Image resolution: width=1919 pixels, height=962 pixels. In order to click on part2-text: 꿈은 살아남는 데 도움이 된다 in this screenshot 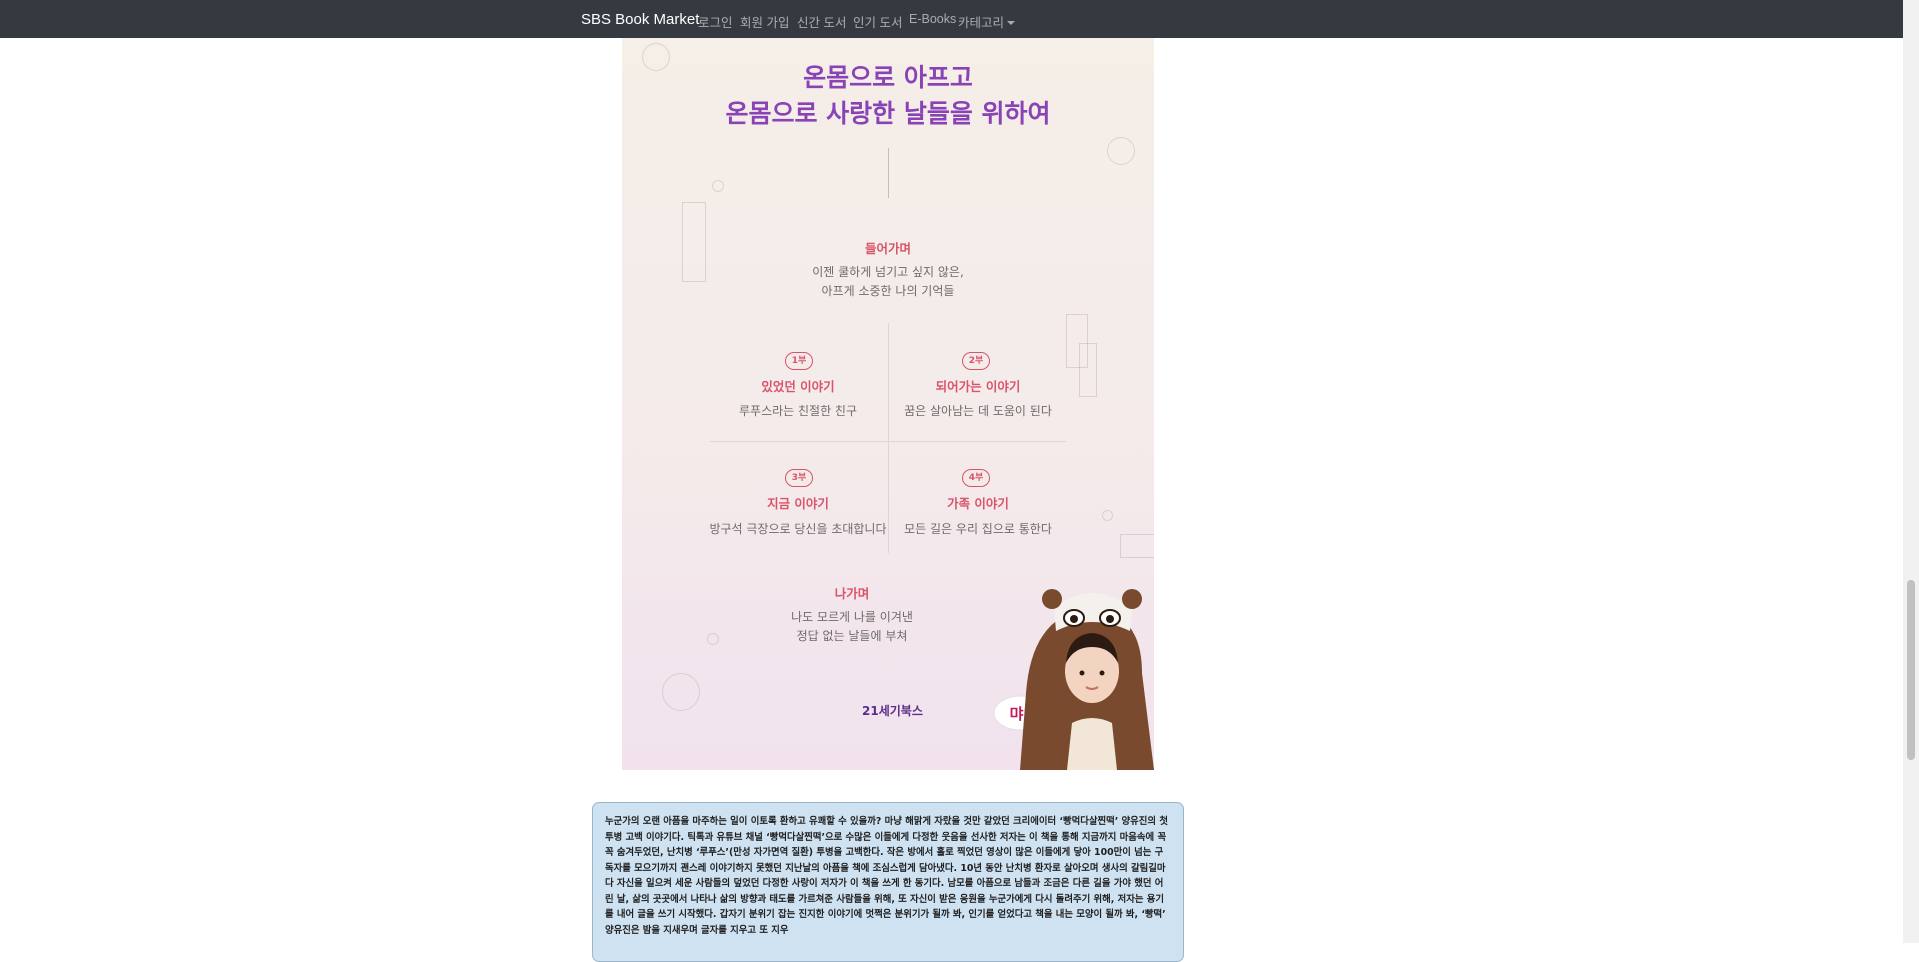, I will do `click(978, 411)`.